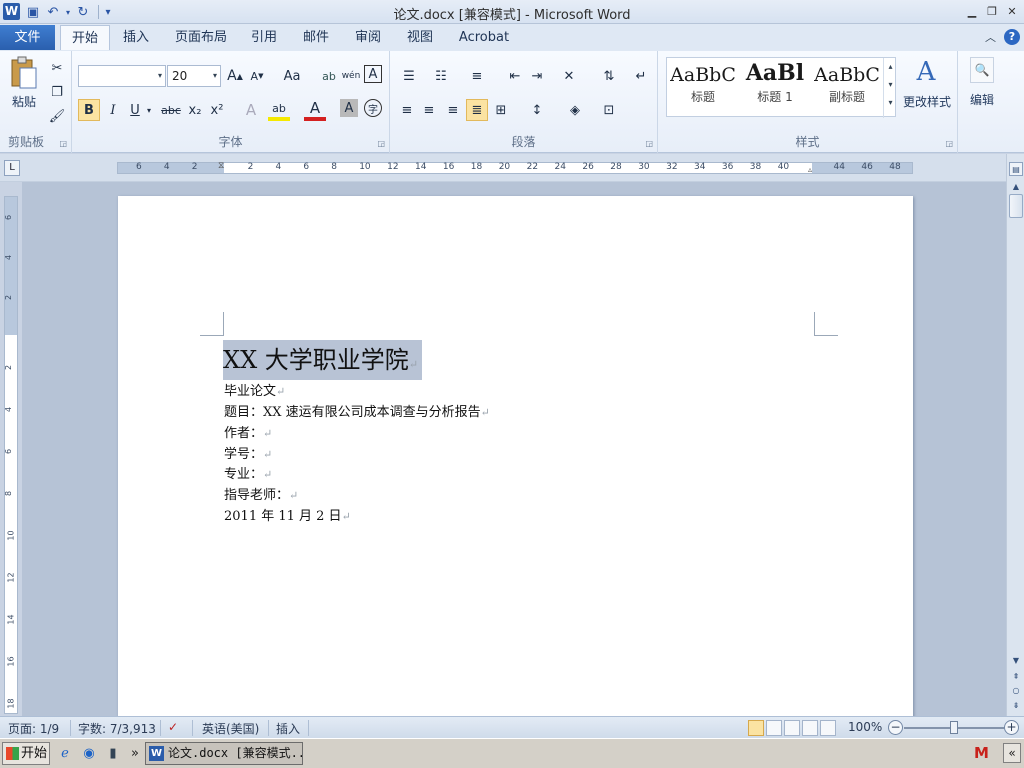 The image size is (1024, 768). I want to click on style-title: AaBbC 标题, so click(703, 88).